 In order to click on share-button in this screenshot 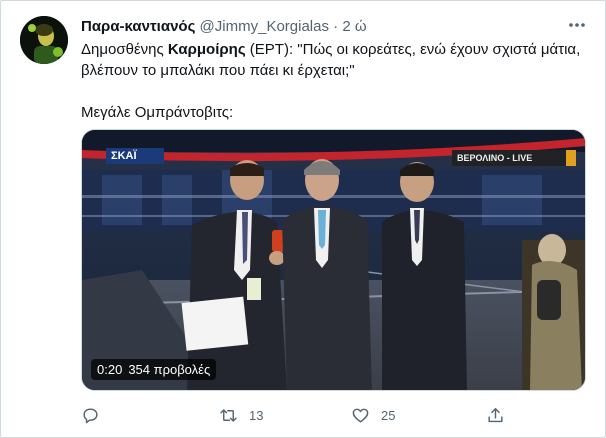, I will do `click(495, 415)`.